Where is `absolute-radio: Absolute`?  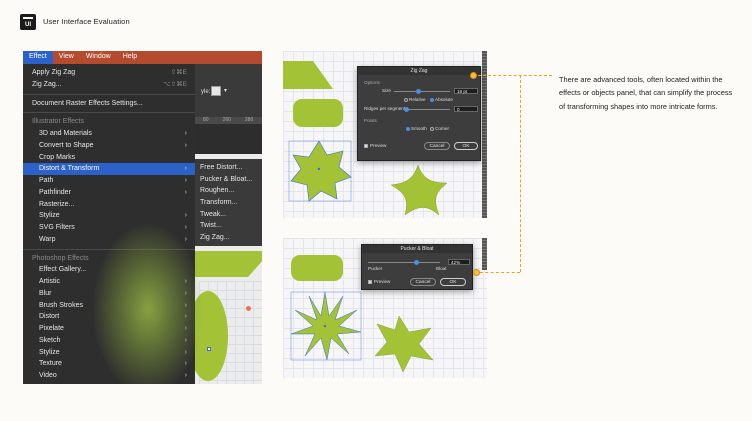 absolute-radio: Absolute is located at coordinates (441, 99).